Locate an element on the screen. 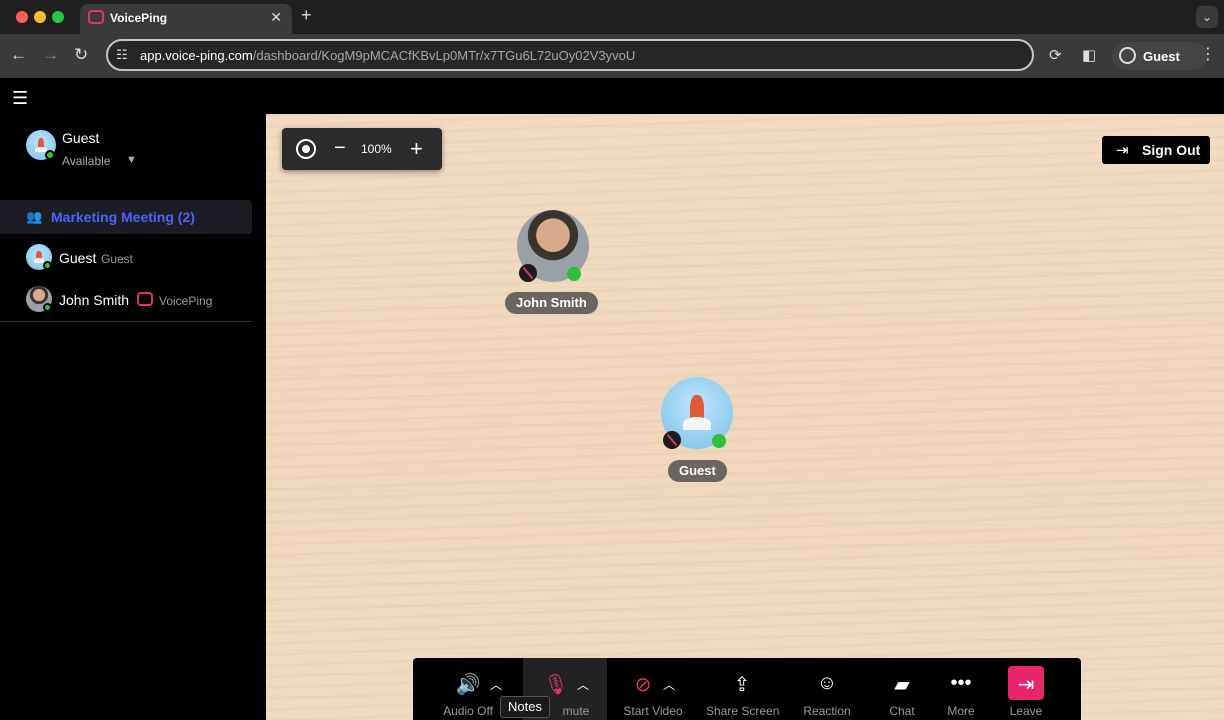 The width and height of the screenshot is (1224, 720). chat-label: Chat is located at coordinates (902, 711).